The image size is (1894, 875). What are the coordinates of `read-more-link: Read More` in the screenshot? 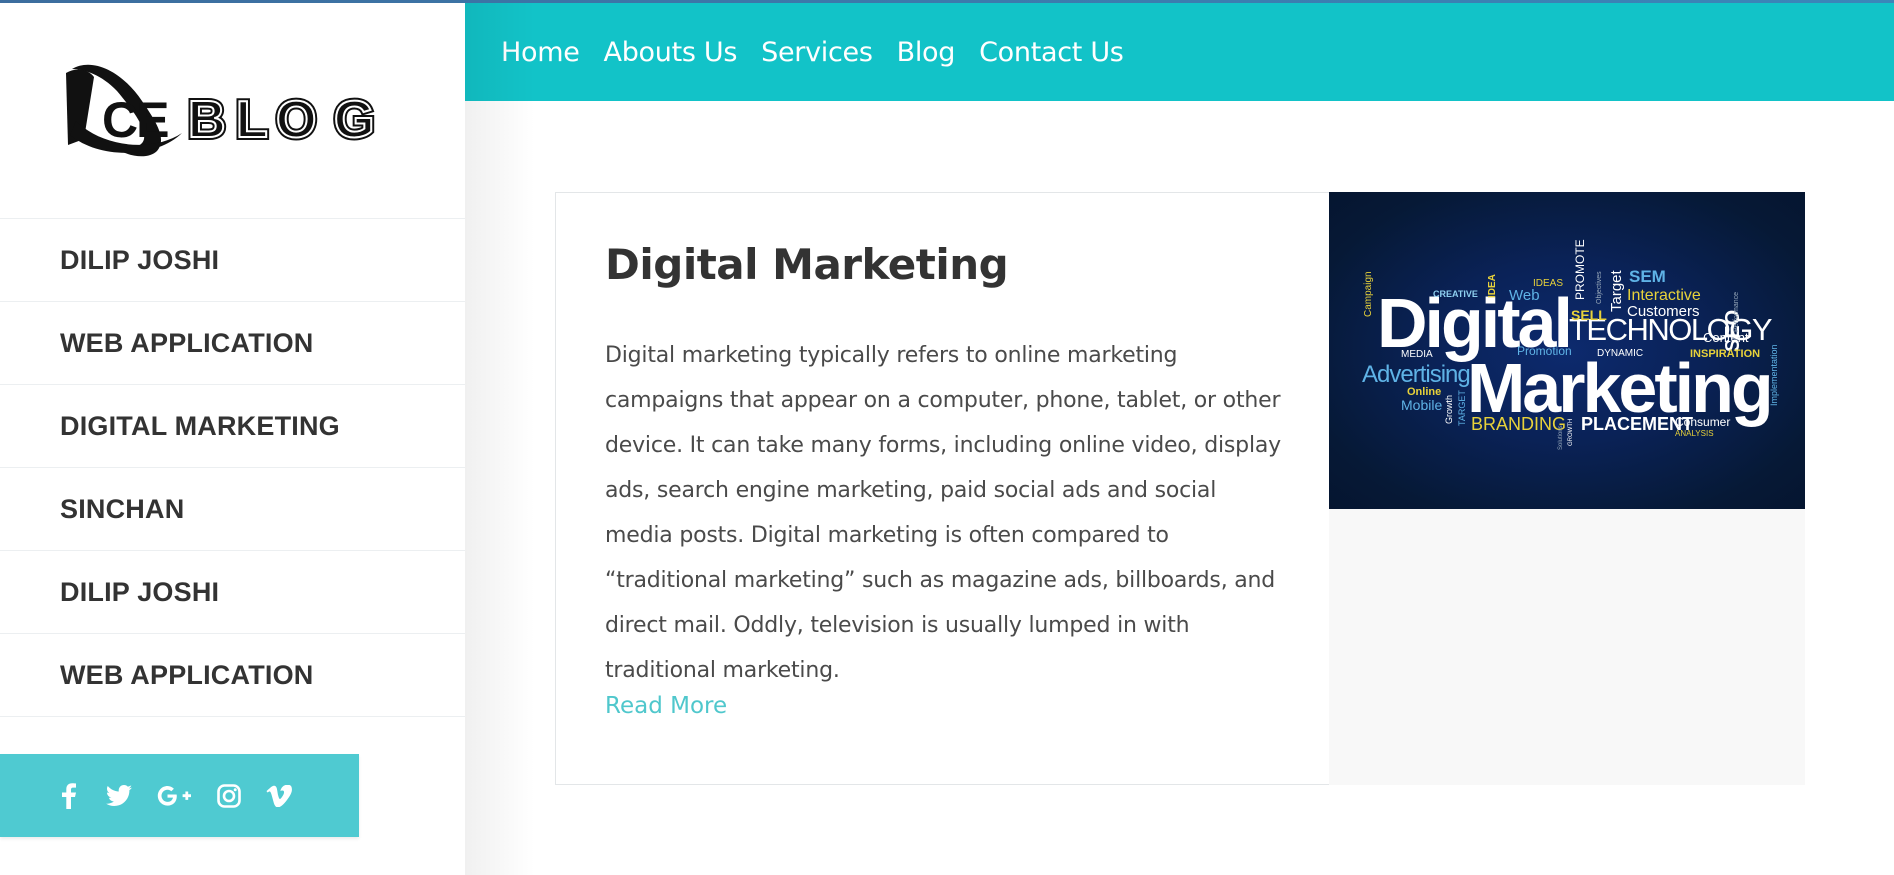 It's located at (666, 706).